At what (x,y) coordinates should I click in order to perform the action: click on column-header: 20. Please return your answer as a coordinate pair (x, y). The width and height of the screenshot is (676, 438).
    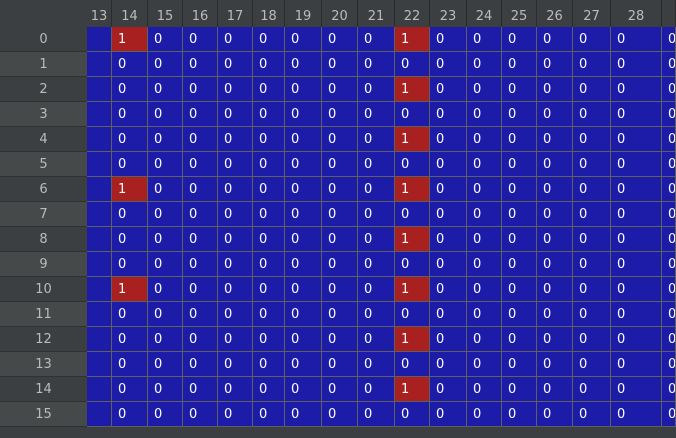
    Looking at the image, I should click on (340, 13).